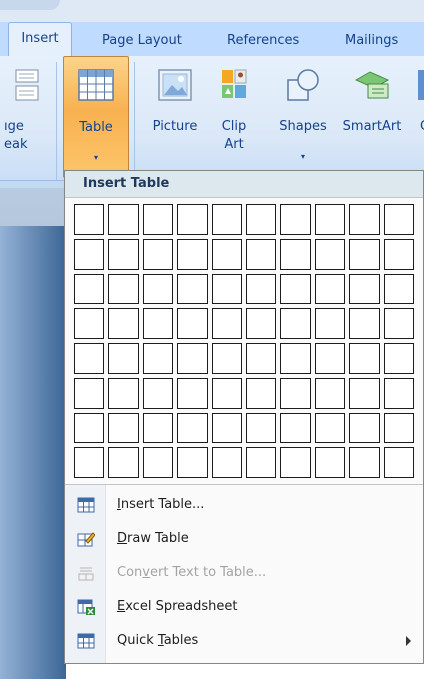 The width and height of the screenshot is (424, 679). I want to click on tab-references: References, so click(263, 41).